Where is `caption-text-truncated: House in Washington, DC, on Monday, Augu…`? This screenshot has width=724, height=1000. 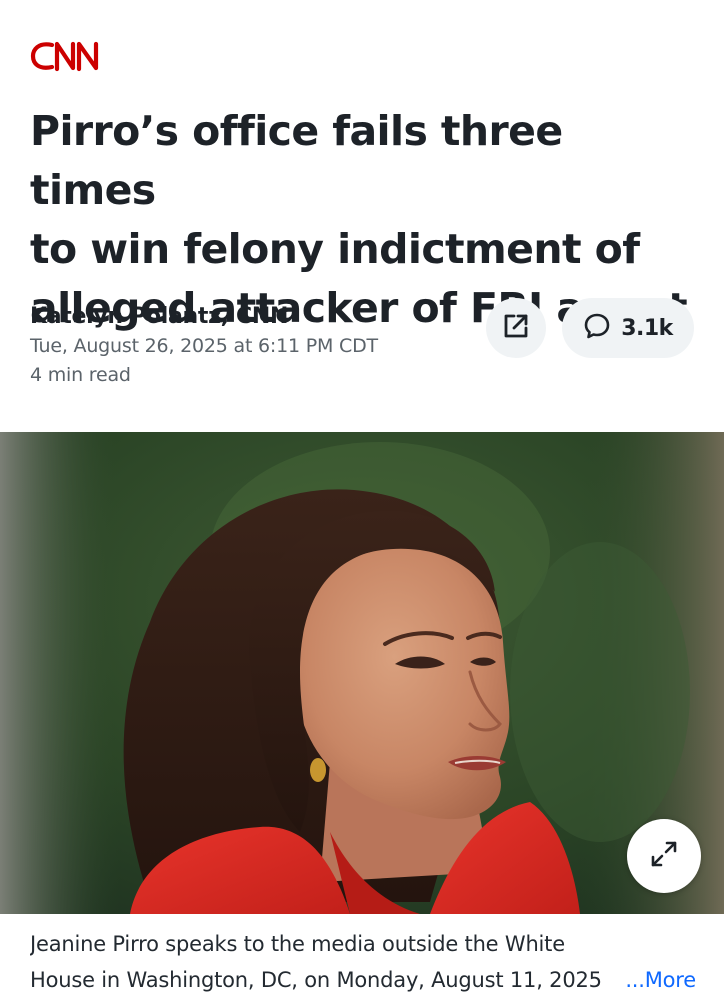
caption-text-truncated: House in Washington, DC, on Monday, Augu… is located at coordinates (316, 980).